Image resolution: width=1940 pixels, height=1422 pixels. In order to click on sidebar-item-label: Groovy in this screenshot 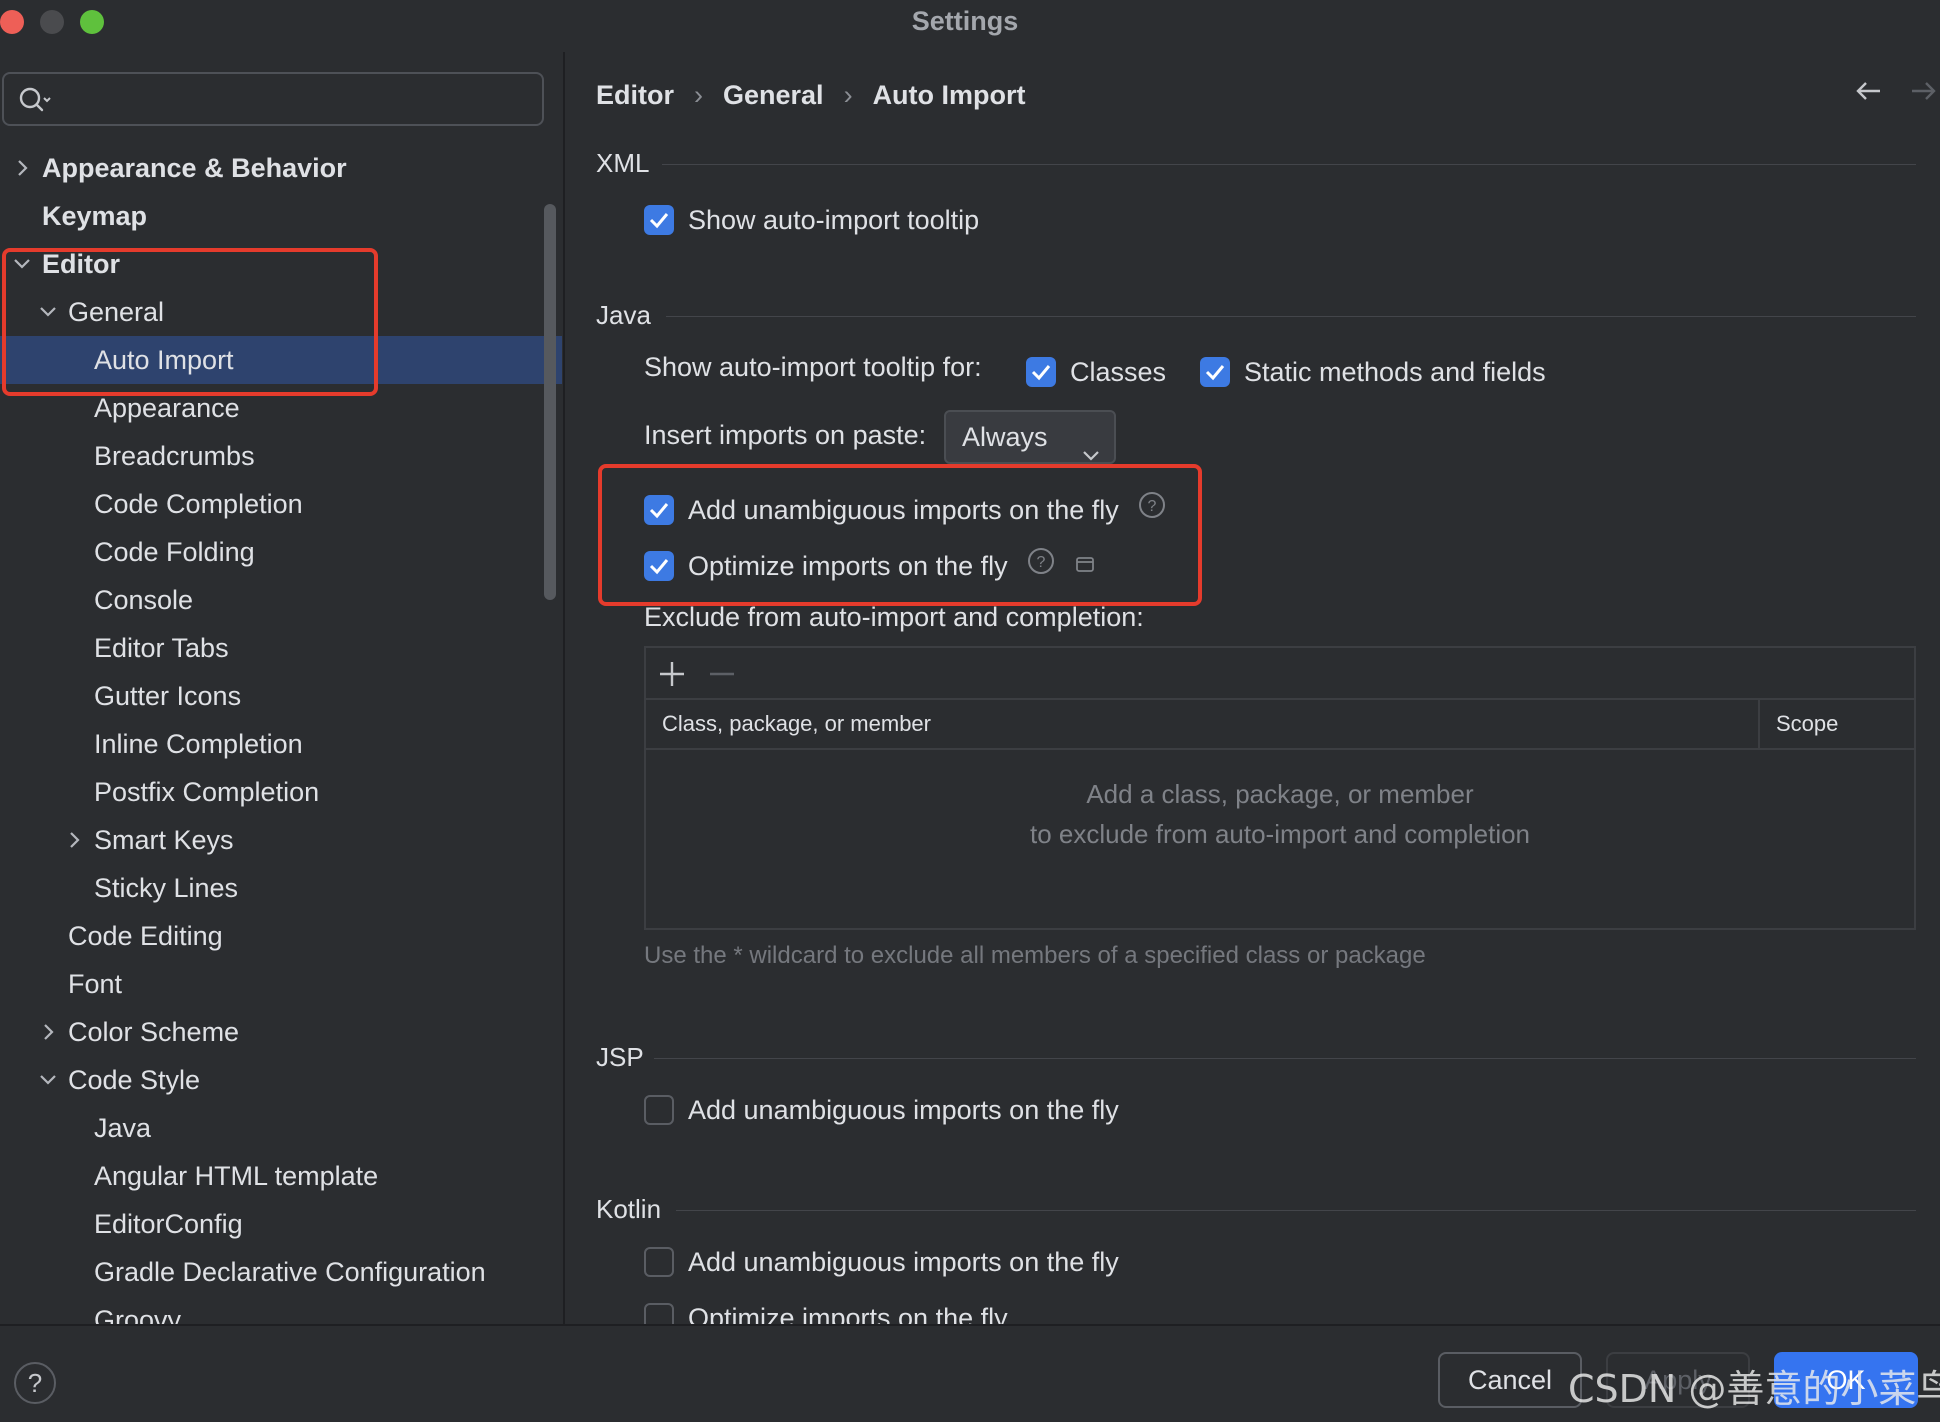, I will do `click(138, 1314)`.